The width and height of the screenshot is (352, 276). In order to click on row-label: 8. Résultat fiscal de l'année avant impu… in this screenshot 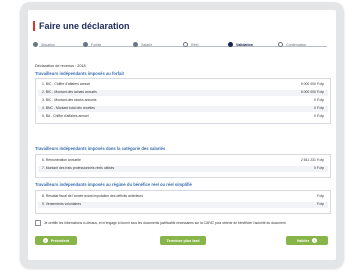, I will do `click(93, 196)`.